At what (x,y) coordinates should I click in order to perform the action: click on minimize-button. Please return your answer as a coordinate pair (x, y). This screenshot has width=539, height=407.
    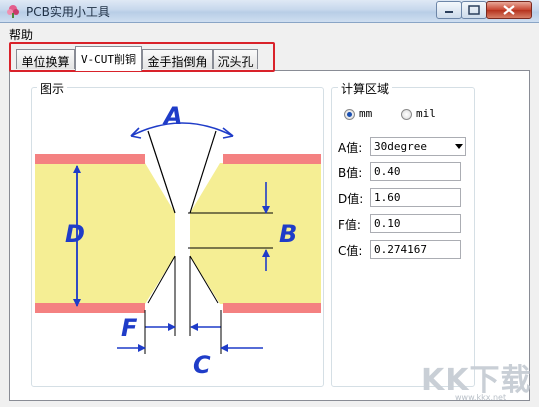
    Looking at the image, I should click on (449, 10).